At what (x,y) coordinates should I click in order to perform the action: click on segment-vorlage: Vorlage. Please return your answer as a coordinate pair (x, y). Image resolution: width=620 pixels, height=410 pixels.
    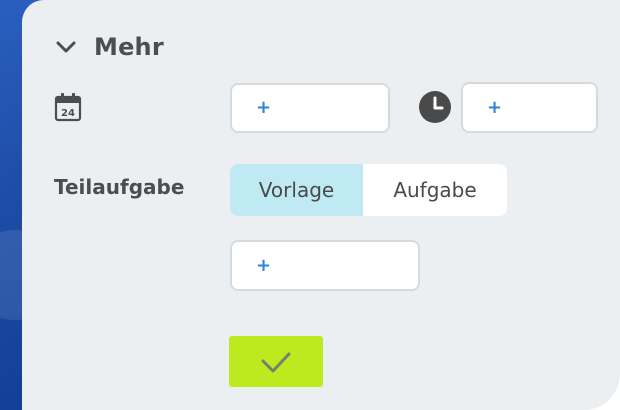
    Looking at the image, I should click on (296, 190).